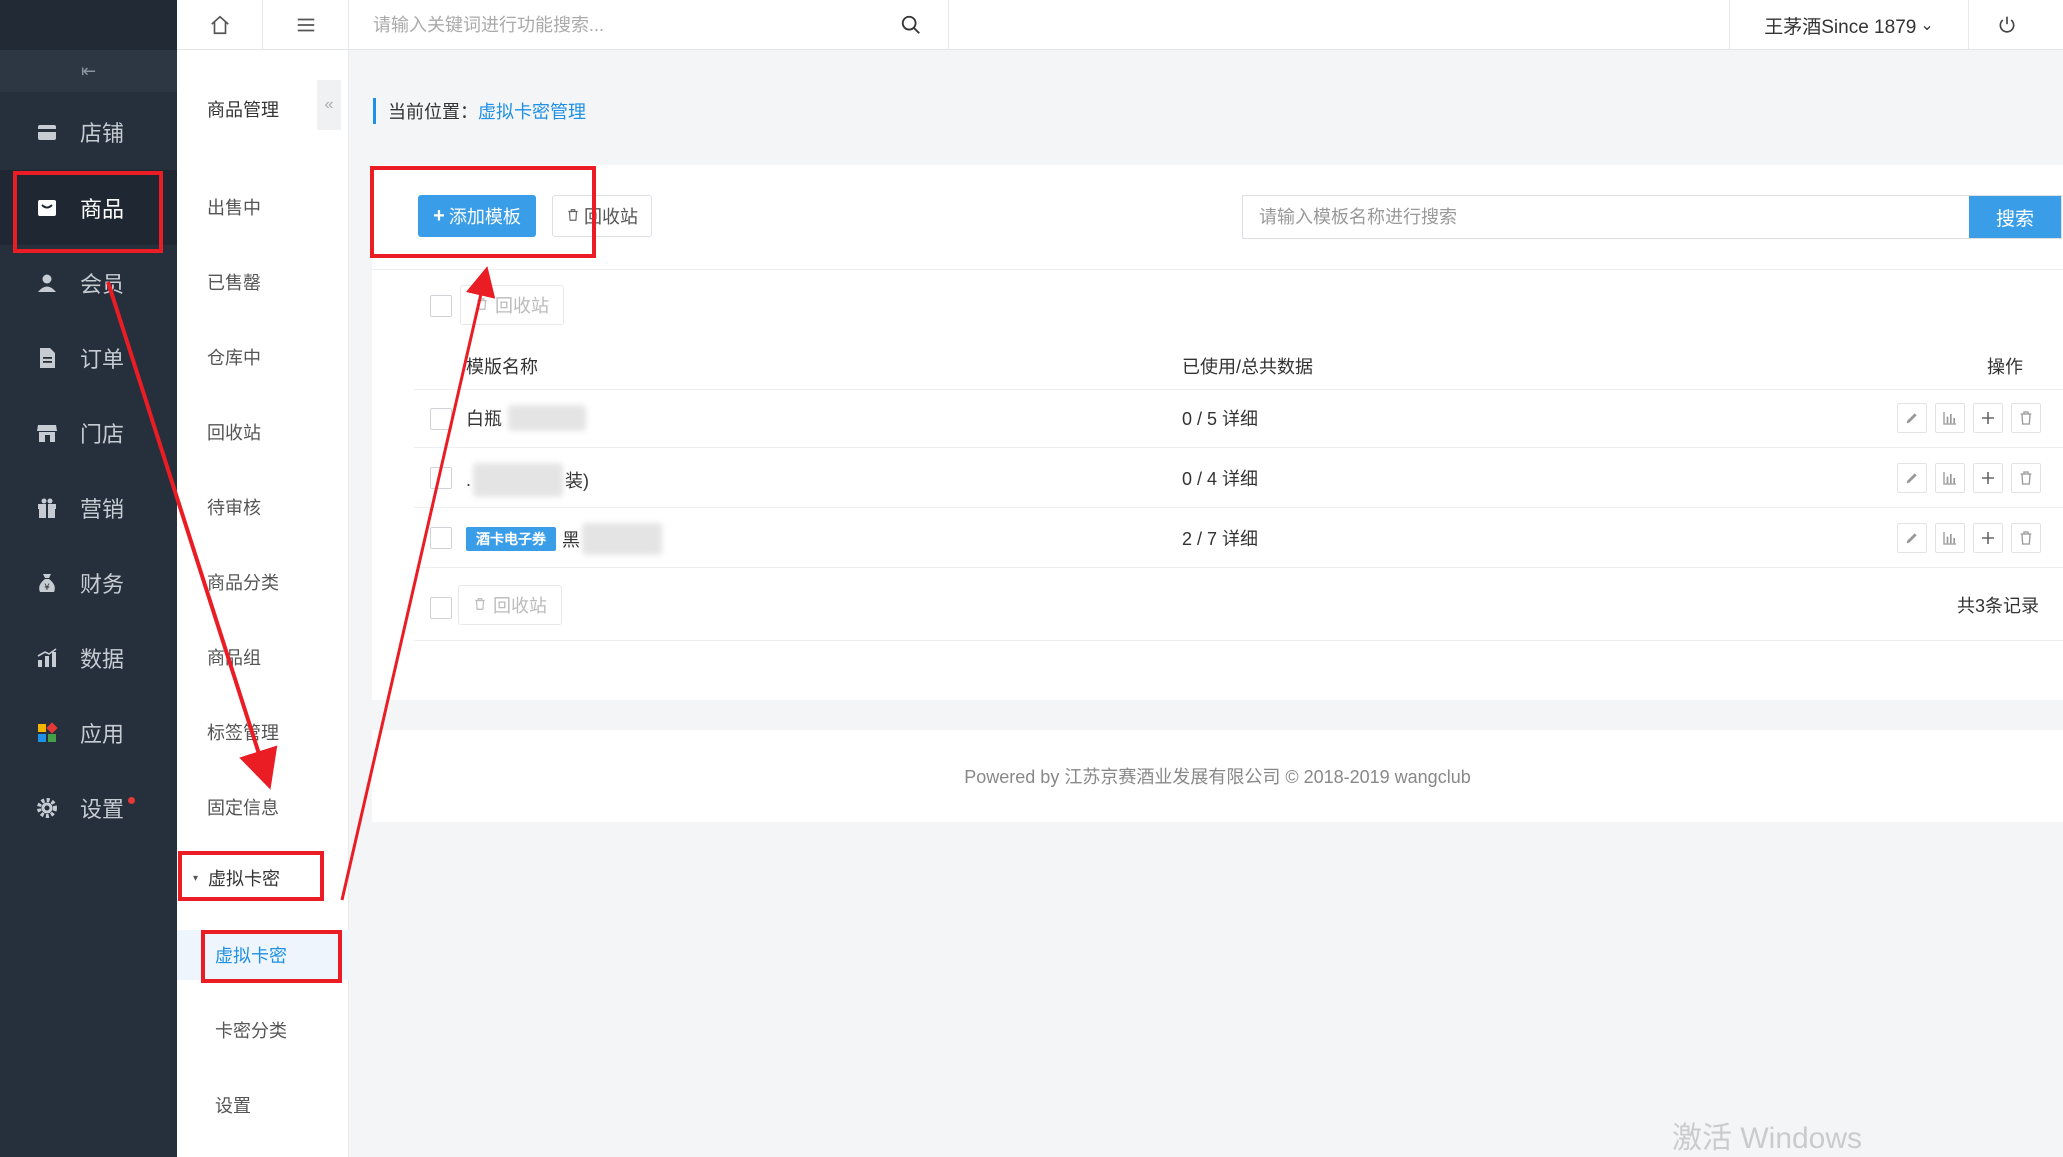 This screenshot has height=1157, width=2063. What do you see at coordinates (502, 367) in the screenshot?
I see `column-header-name: 模版名称` at bounding box center [502, 367].